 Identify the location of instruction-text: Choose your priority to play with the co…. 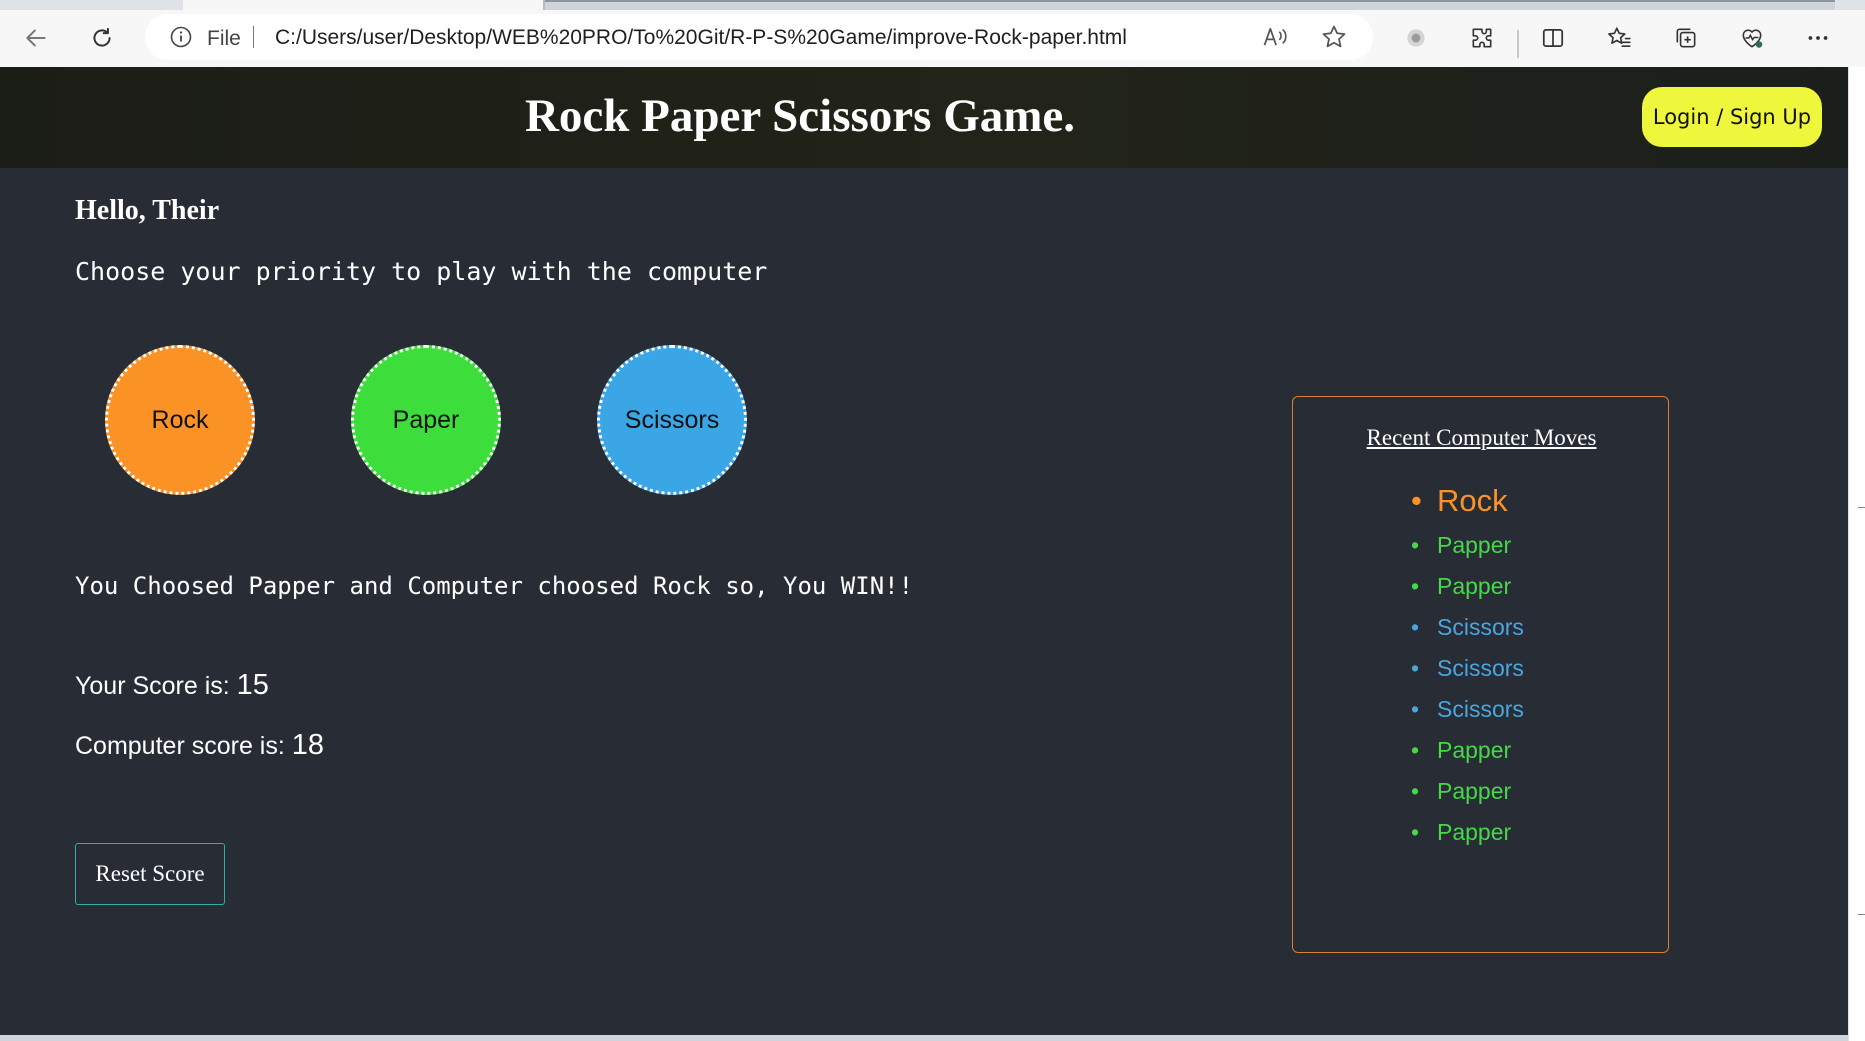
(421, 271).